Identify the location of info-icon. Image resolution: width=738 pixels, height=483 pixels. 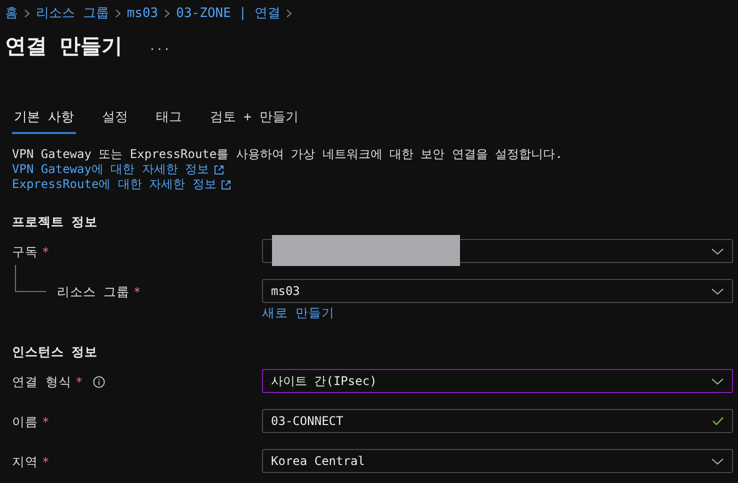
(98, 382).